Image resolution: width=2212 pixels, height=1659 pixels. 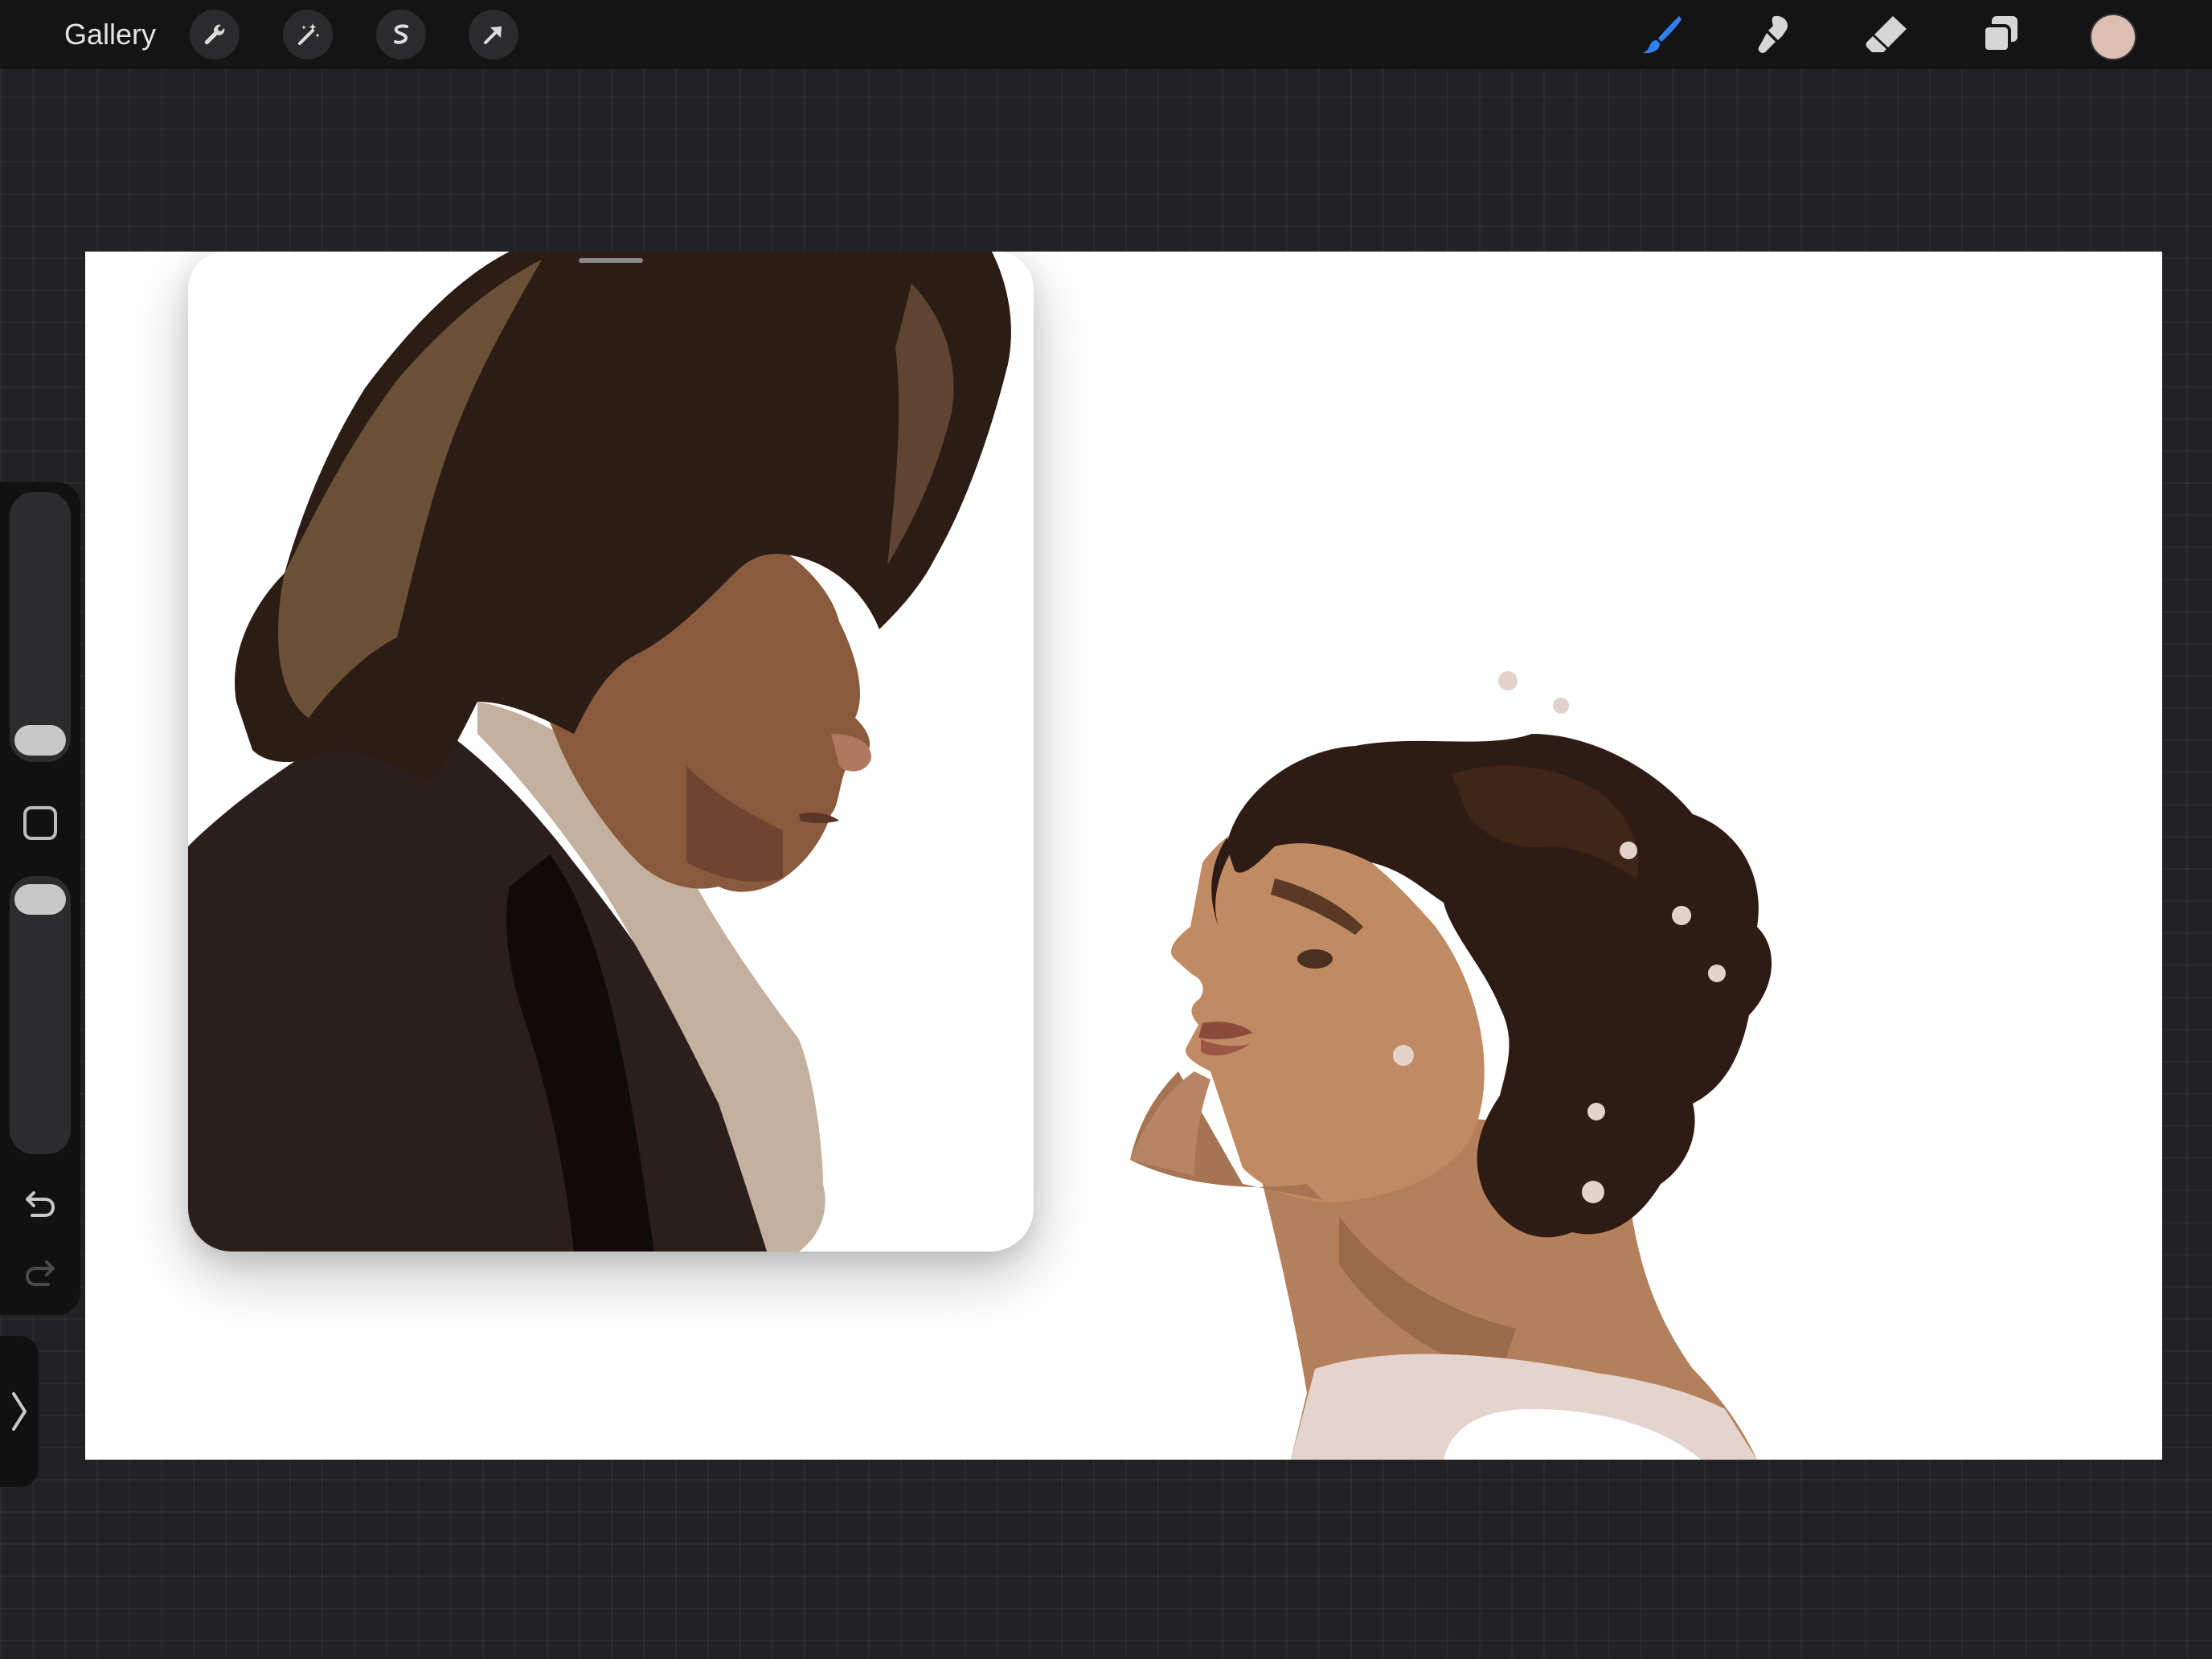 I want to click on smudge-icon, so click(x=1773, y=34).